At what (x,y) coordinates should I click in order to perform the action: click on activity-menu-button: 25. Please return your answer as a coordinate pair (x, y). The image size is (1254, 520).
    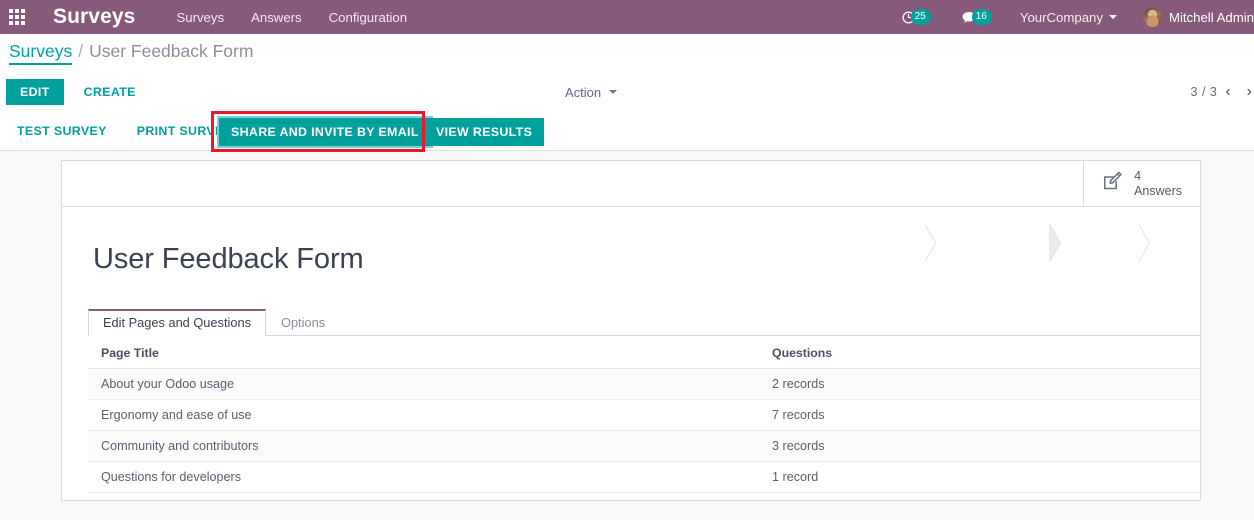
    Looking at the image, I should click on (916, 17).